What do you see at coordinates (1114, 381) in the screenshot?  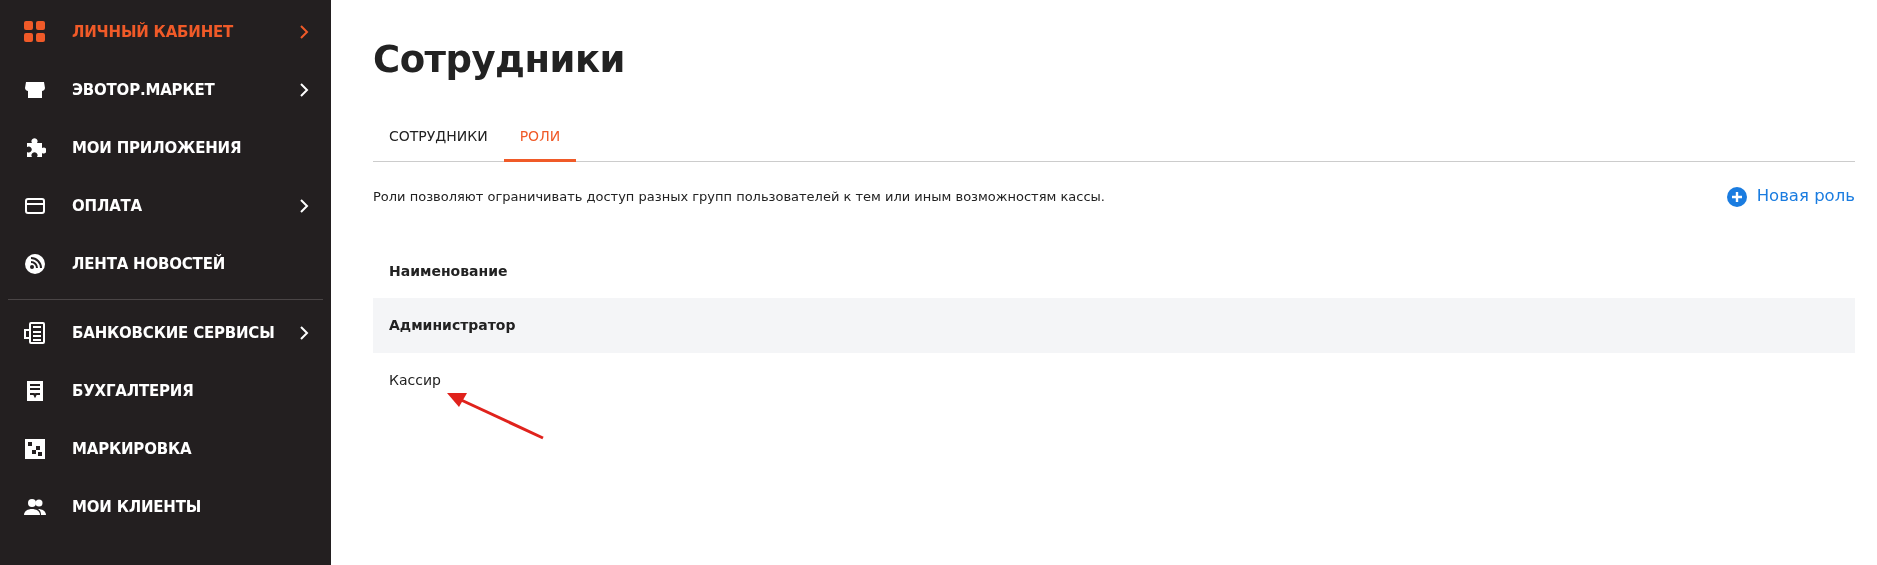 I see `table-row: Кассир` at bounding box center [1114, 381].